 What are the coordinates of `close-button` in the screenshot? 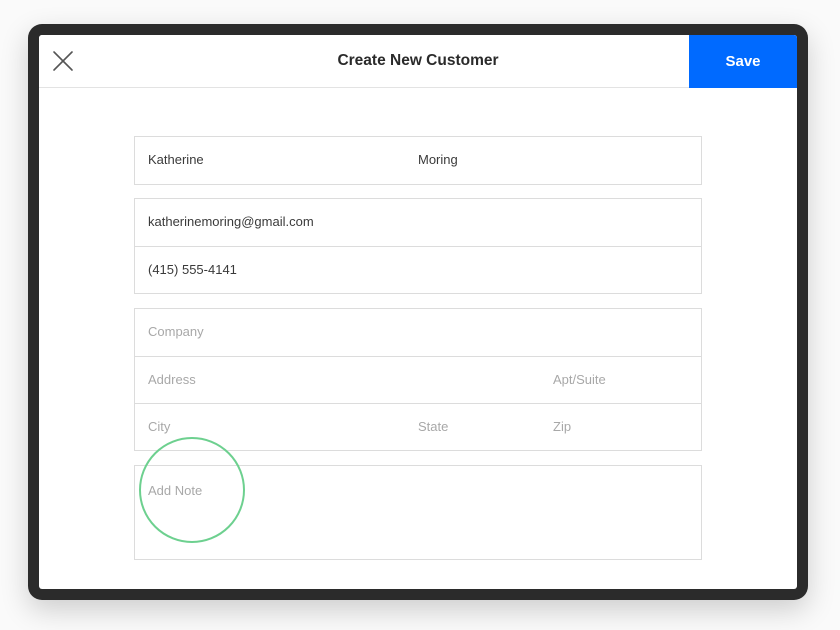 It's located at (63, 61).